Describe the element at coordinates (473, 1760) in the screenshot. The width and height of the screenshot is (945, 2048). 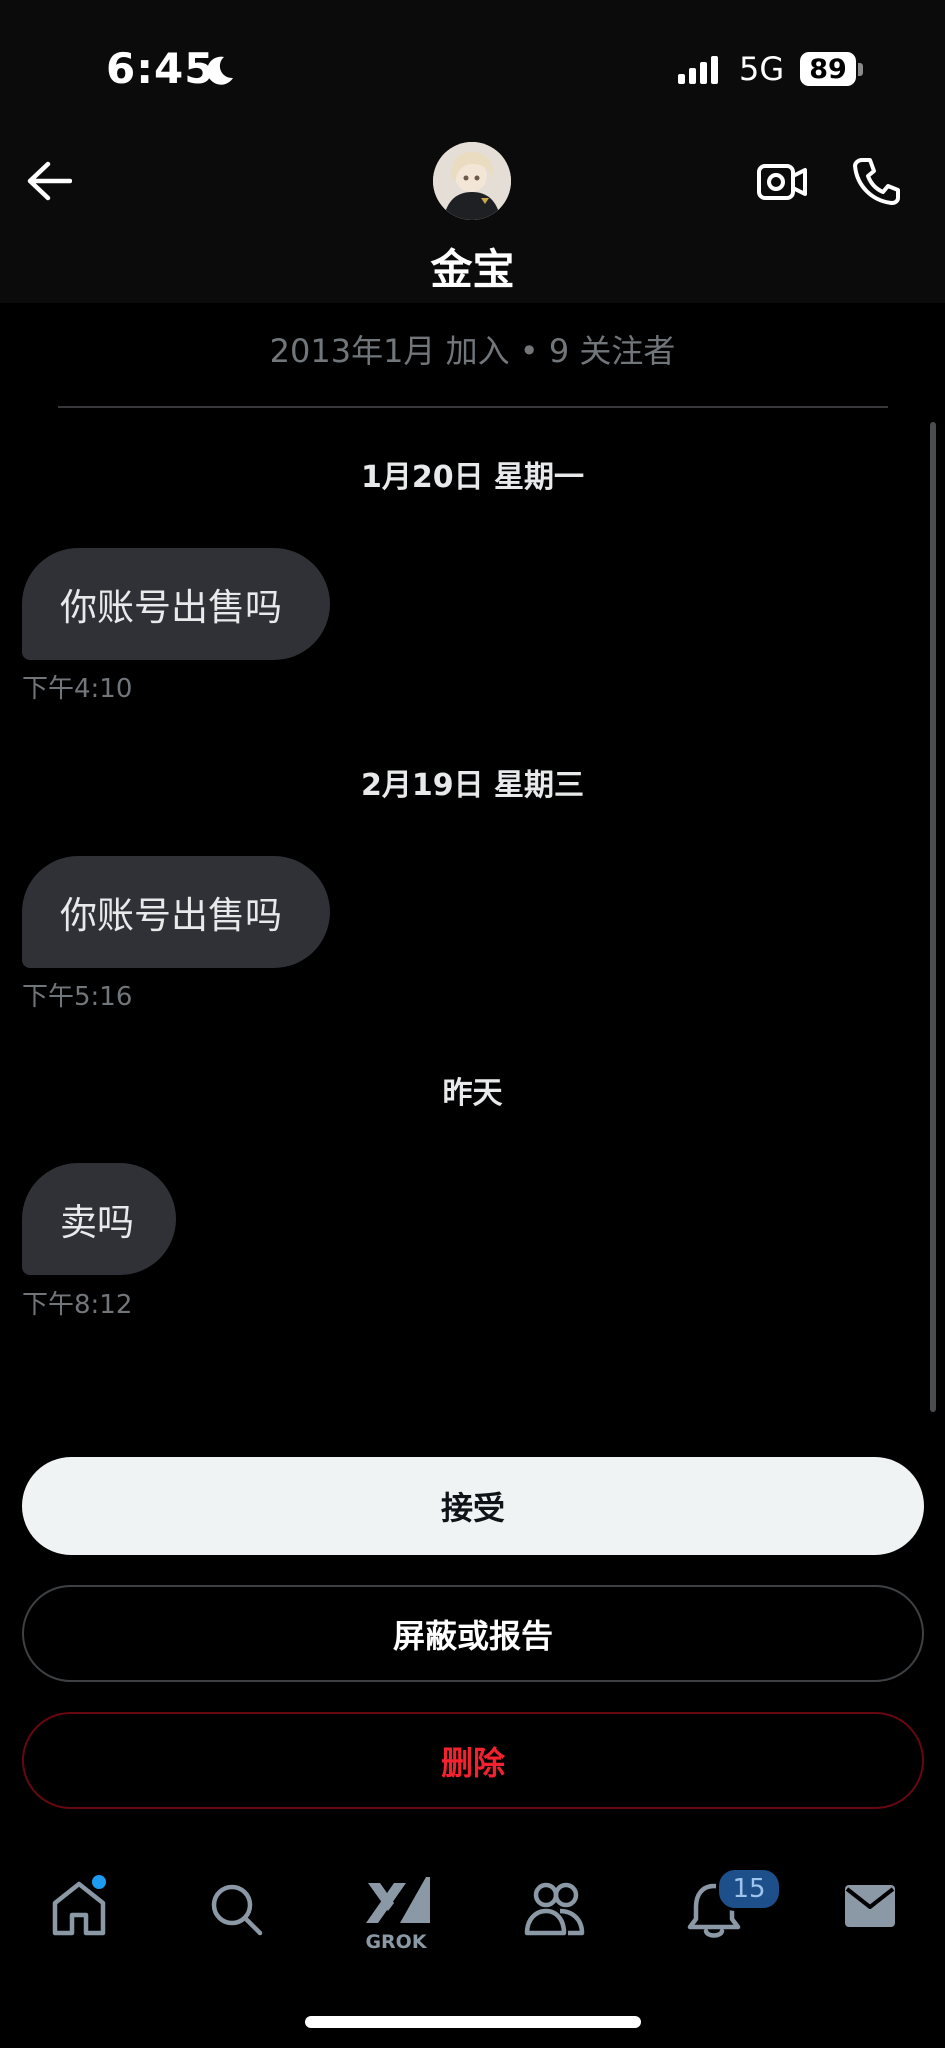
I see `delete-button: 删除` at that location.